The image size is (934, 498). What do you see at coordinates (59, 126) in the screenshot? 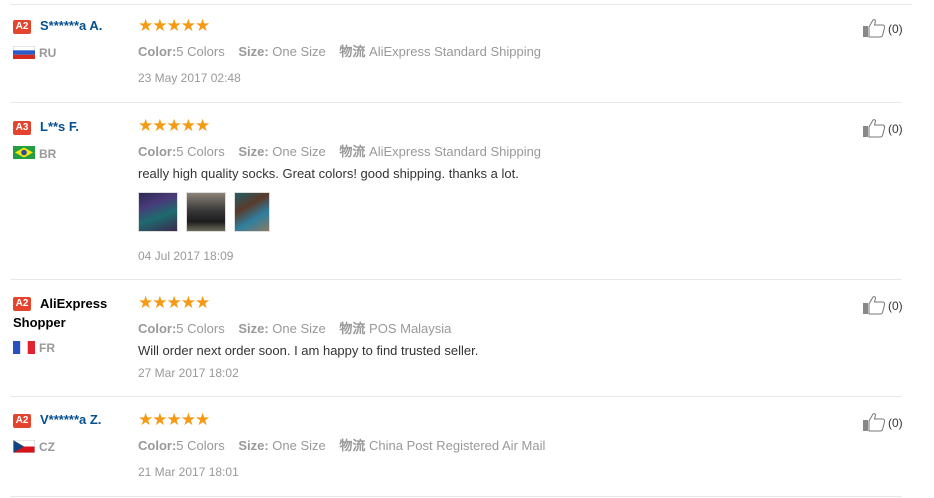
I see `buyer-name-link: L**s F.` at bounding box center [59, 126].